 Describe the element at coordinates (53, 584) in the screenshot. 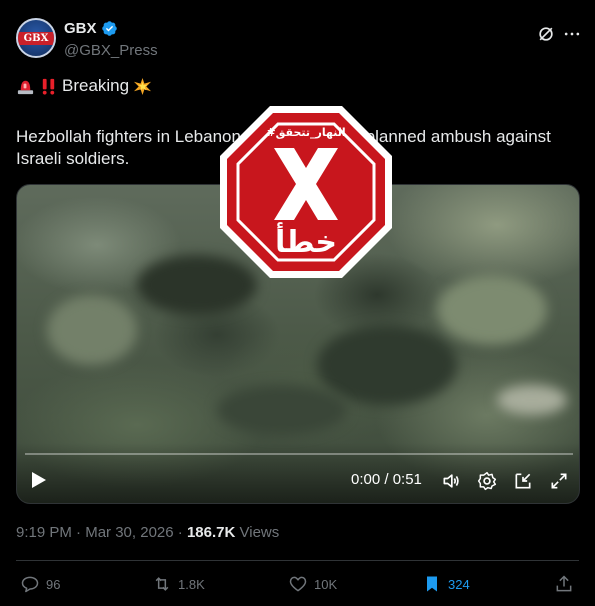

I see `reply-count: 96` at that location.